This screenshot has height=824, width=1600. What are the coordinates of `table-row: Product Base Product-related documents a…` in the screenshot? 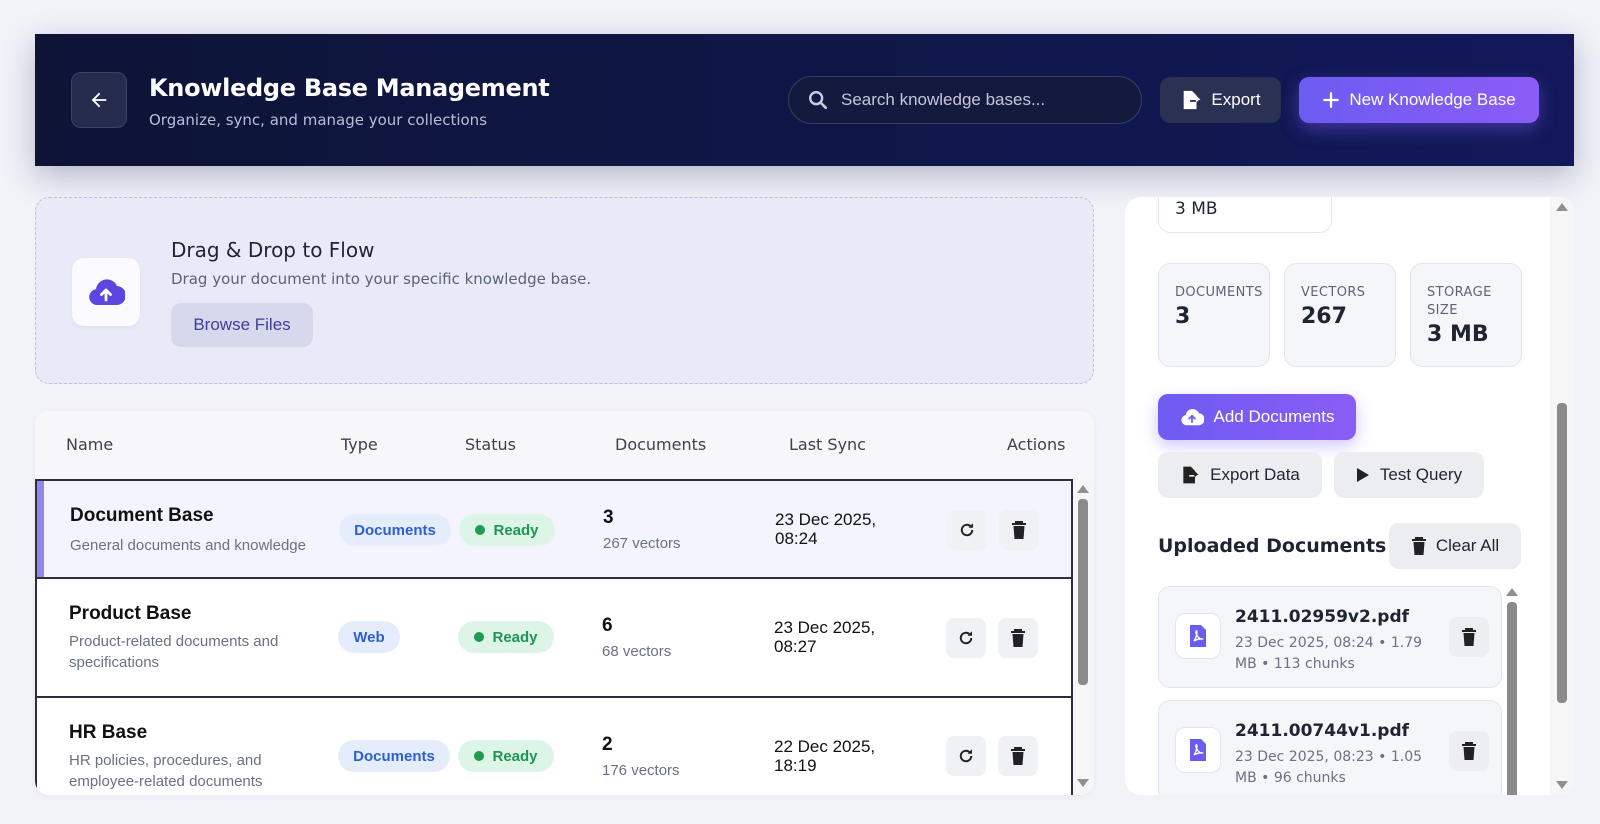 It's located at (554, 637).